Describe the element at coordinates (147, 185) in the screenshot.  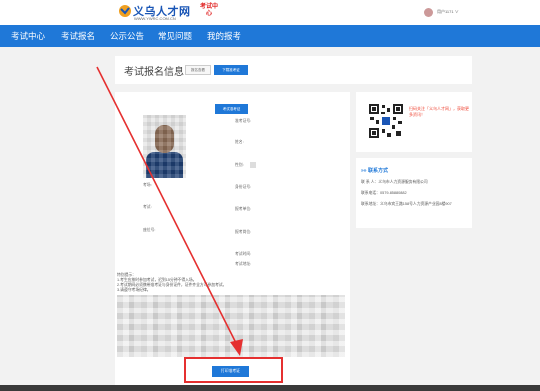
I see `field-room: 考场:` at that location.